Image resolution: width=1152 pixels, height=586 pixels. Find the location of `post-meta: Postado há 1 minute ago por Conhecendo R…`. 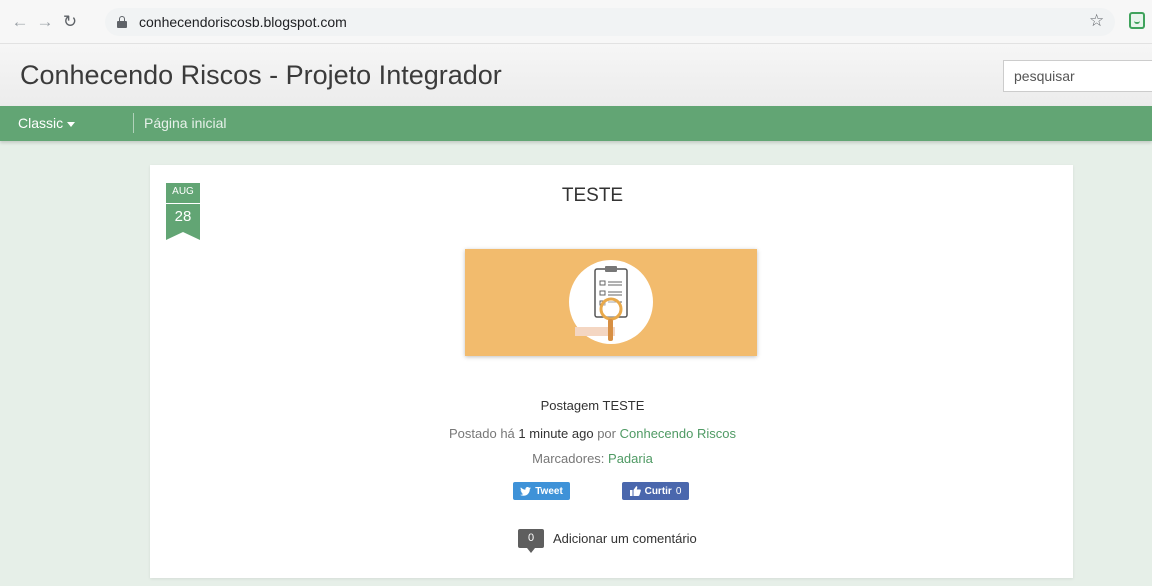

post-meta: Postado há 1 minute ago por Conhecendo R… is located at coordinates (592, 433).